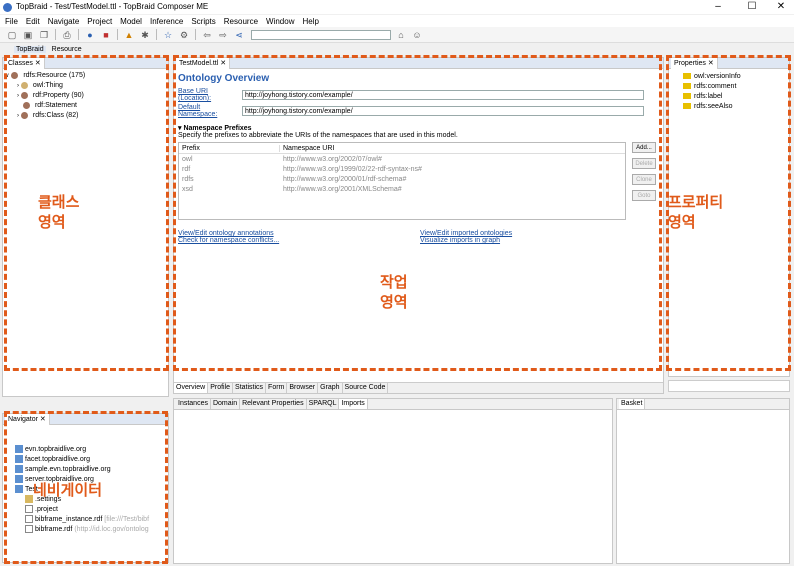 This screenshot has width=794, height=566. Describe the element at coordinates (207, 35) in the screenshot. I see `back-icon: ⇦` at that location.